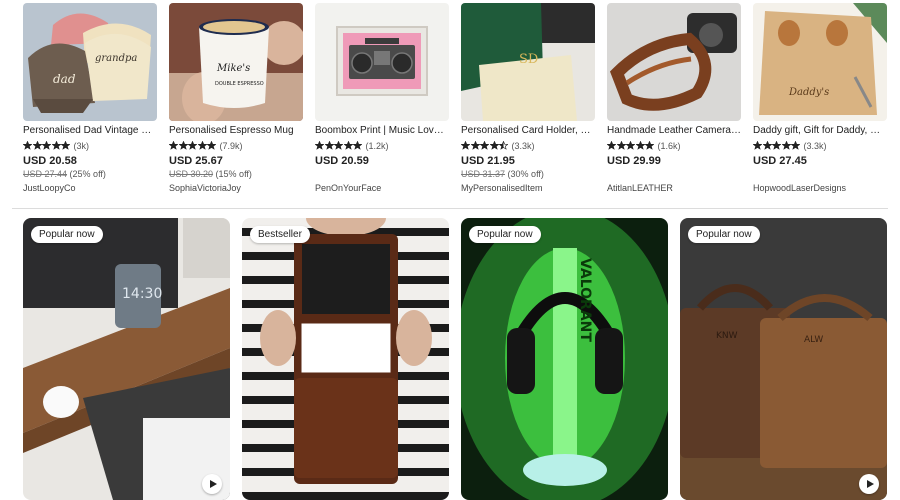 This screenshot has height=500, width=900. What do you see at coordinates (488, 161) in the screenshot?
I see `price: USD 21.95` at bounding box center [488, 161].